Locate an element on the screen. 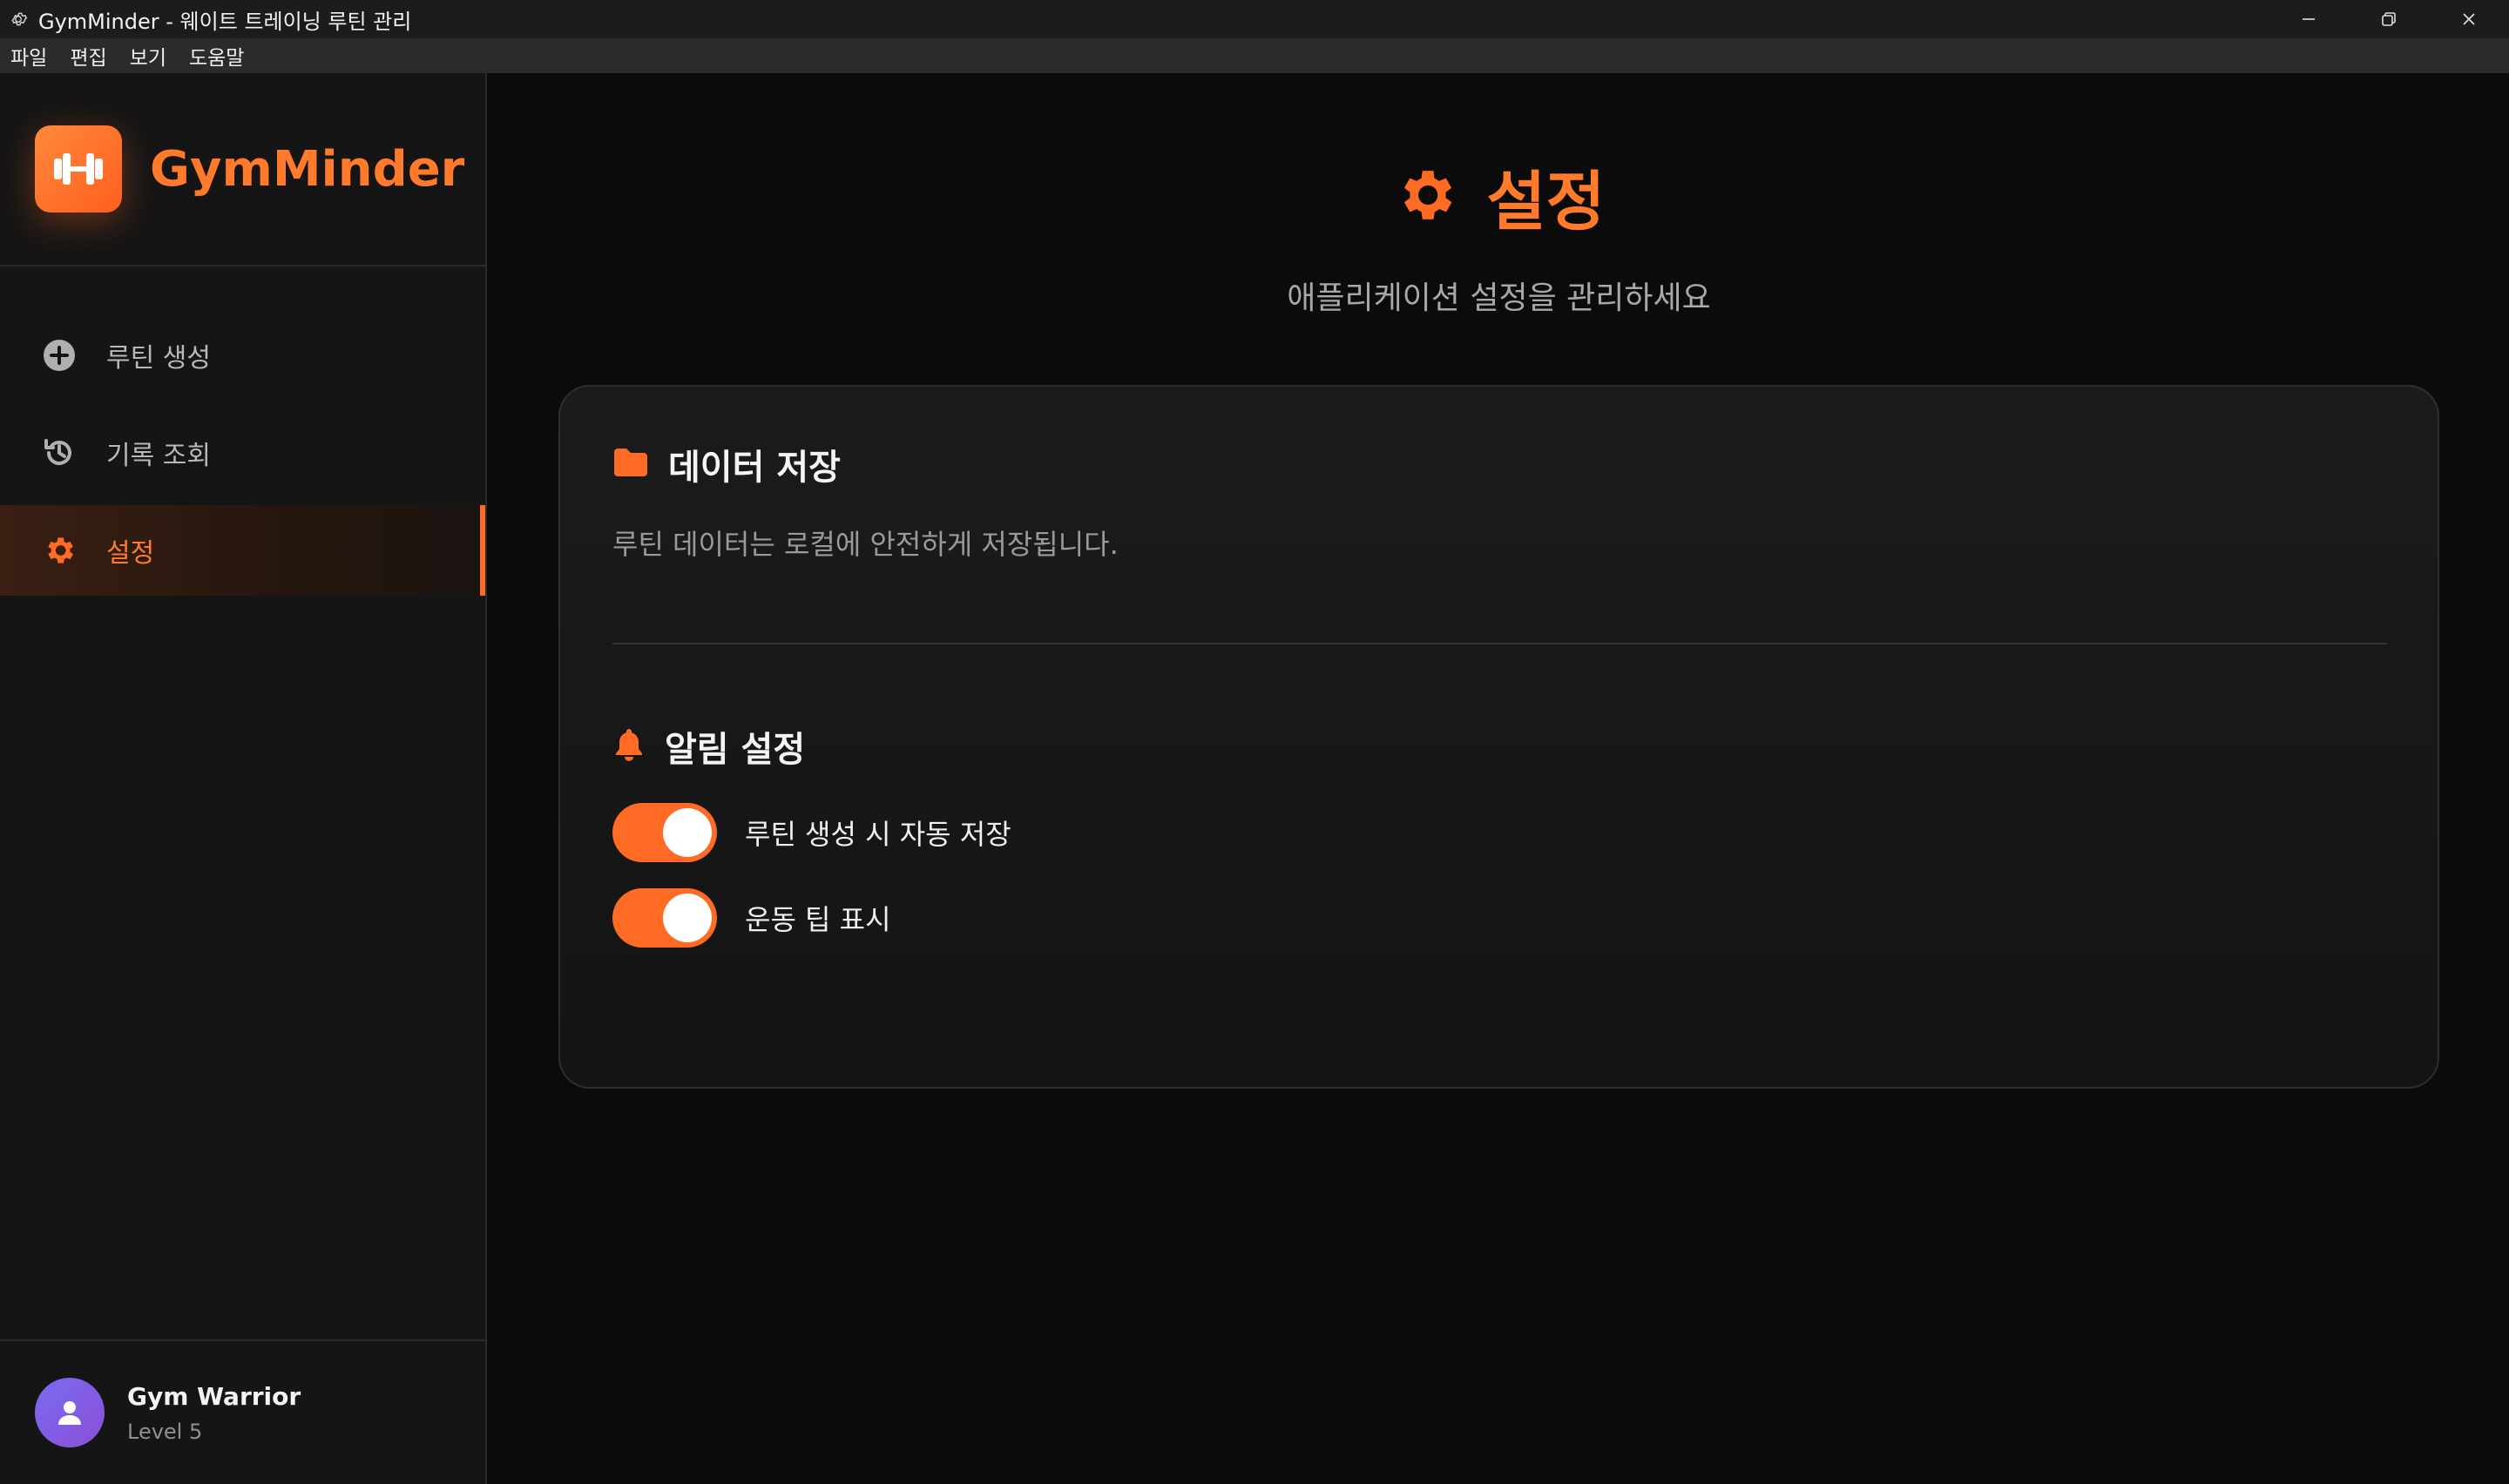  sidebar-item-create-routine: 루틴 생성 is located at coordinates (242, 355).